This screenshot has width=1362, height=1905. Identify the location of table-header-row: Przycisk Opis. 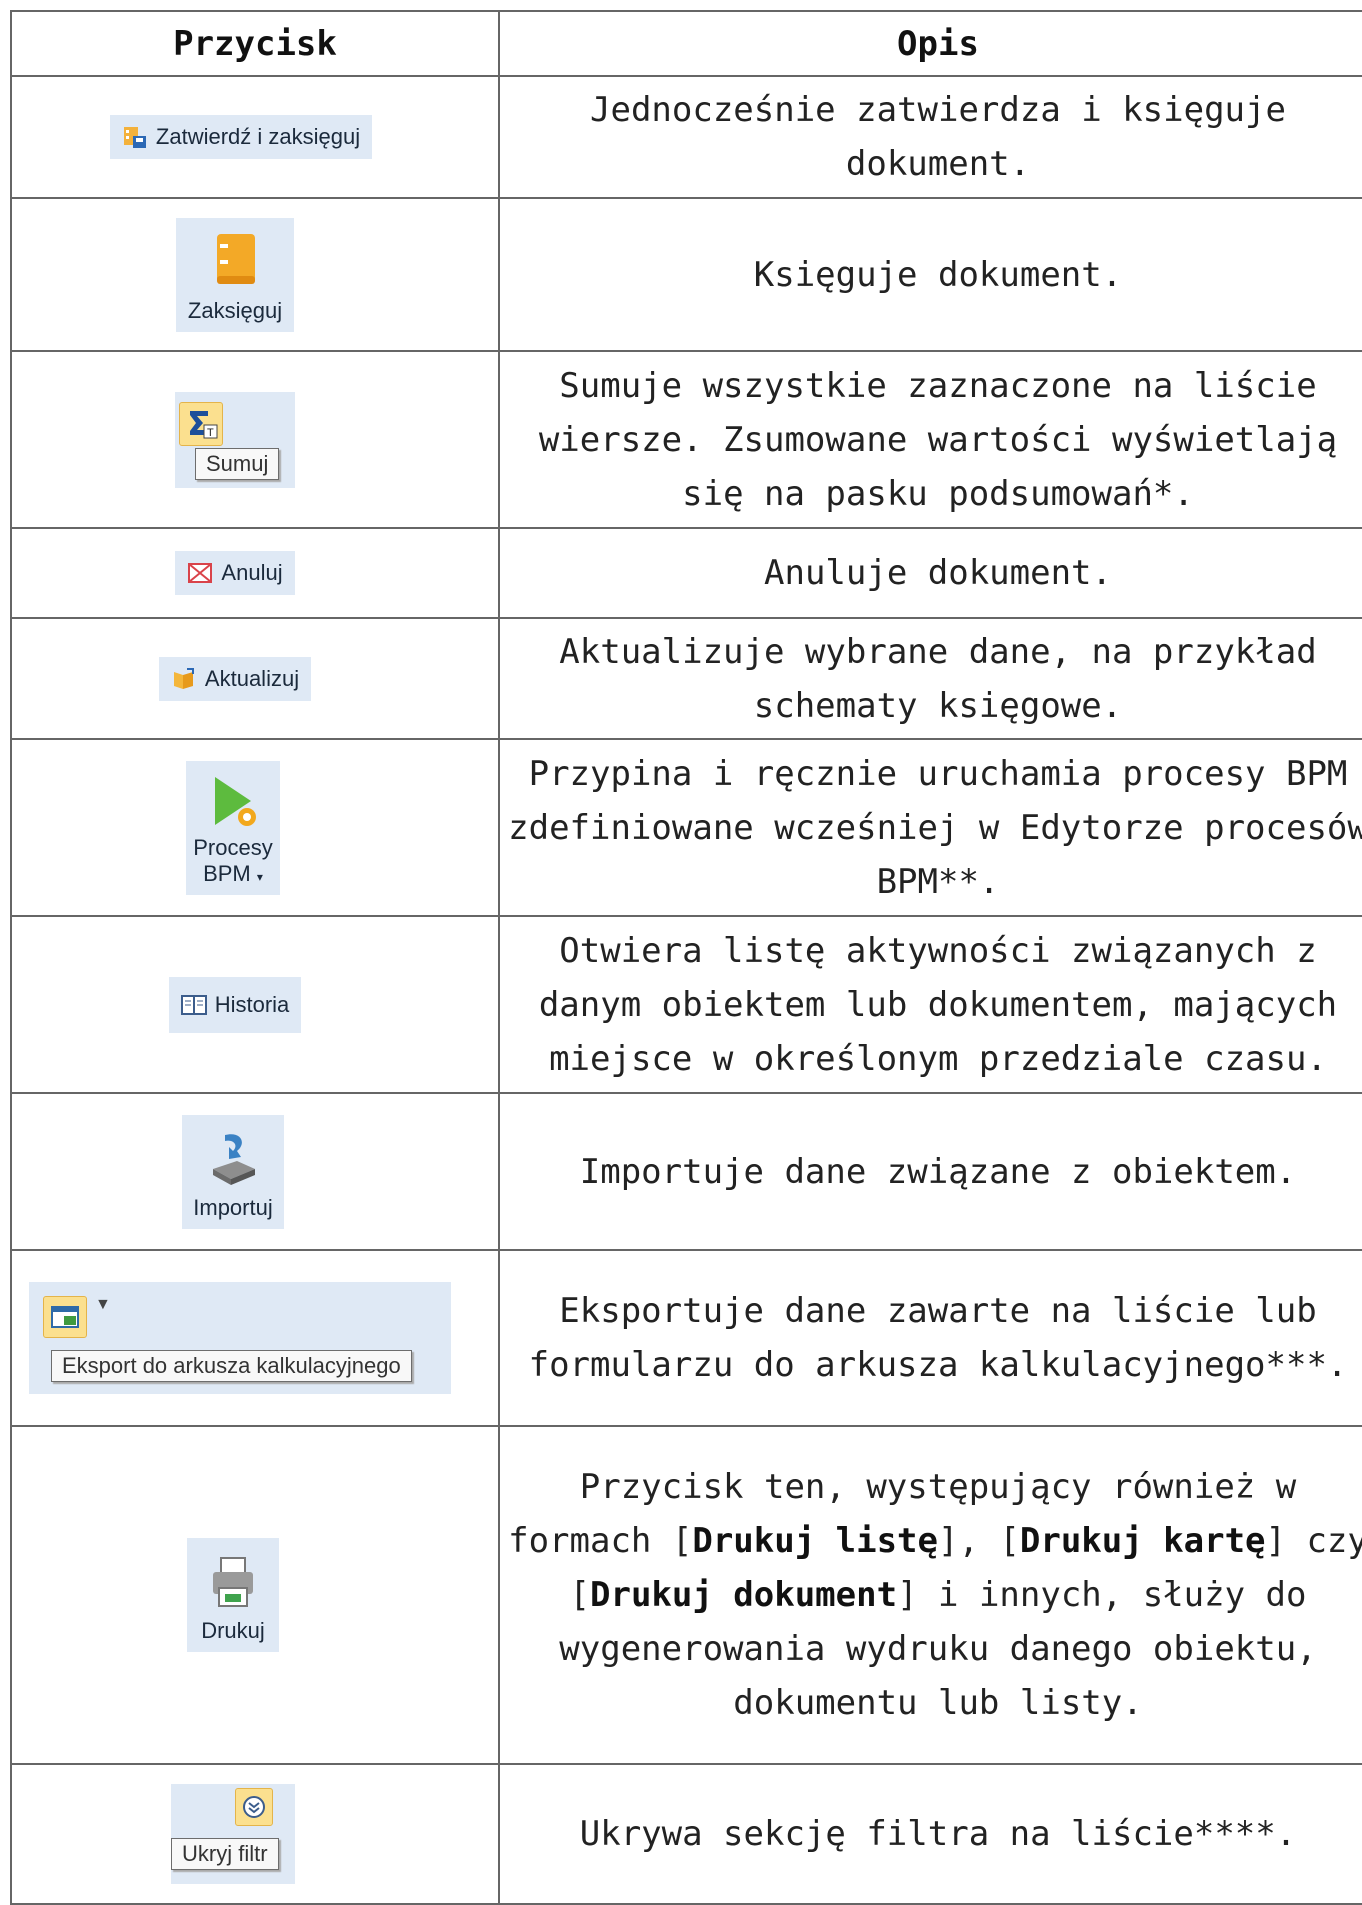
(686, 43).